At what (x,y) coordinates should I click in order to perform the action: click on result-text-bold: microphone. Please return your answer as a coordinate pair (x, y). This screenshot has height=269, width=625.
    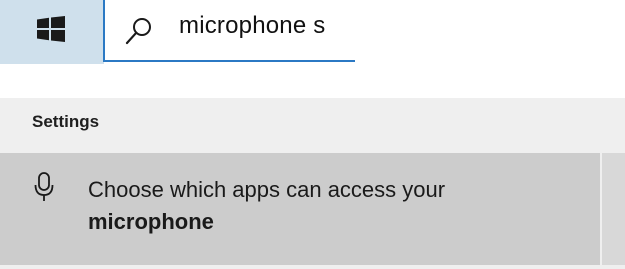
    Looking at the image, I should click on (151, 221).